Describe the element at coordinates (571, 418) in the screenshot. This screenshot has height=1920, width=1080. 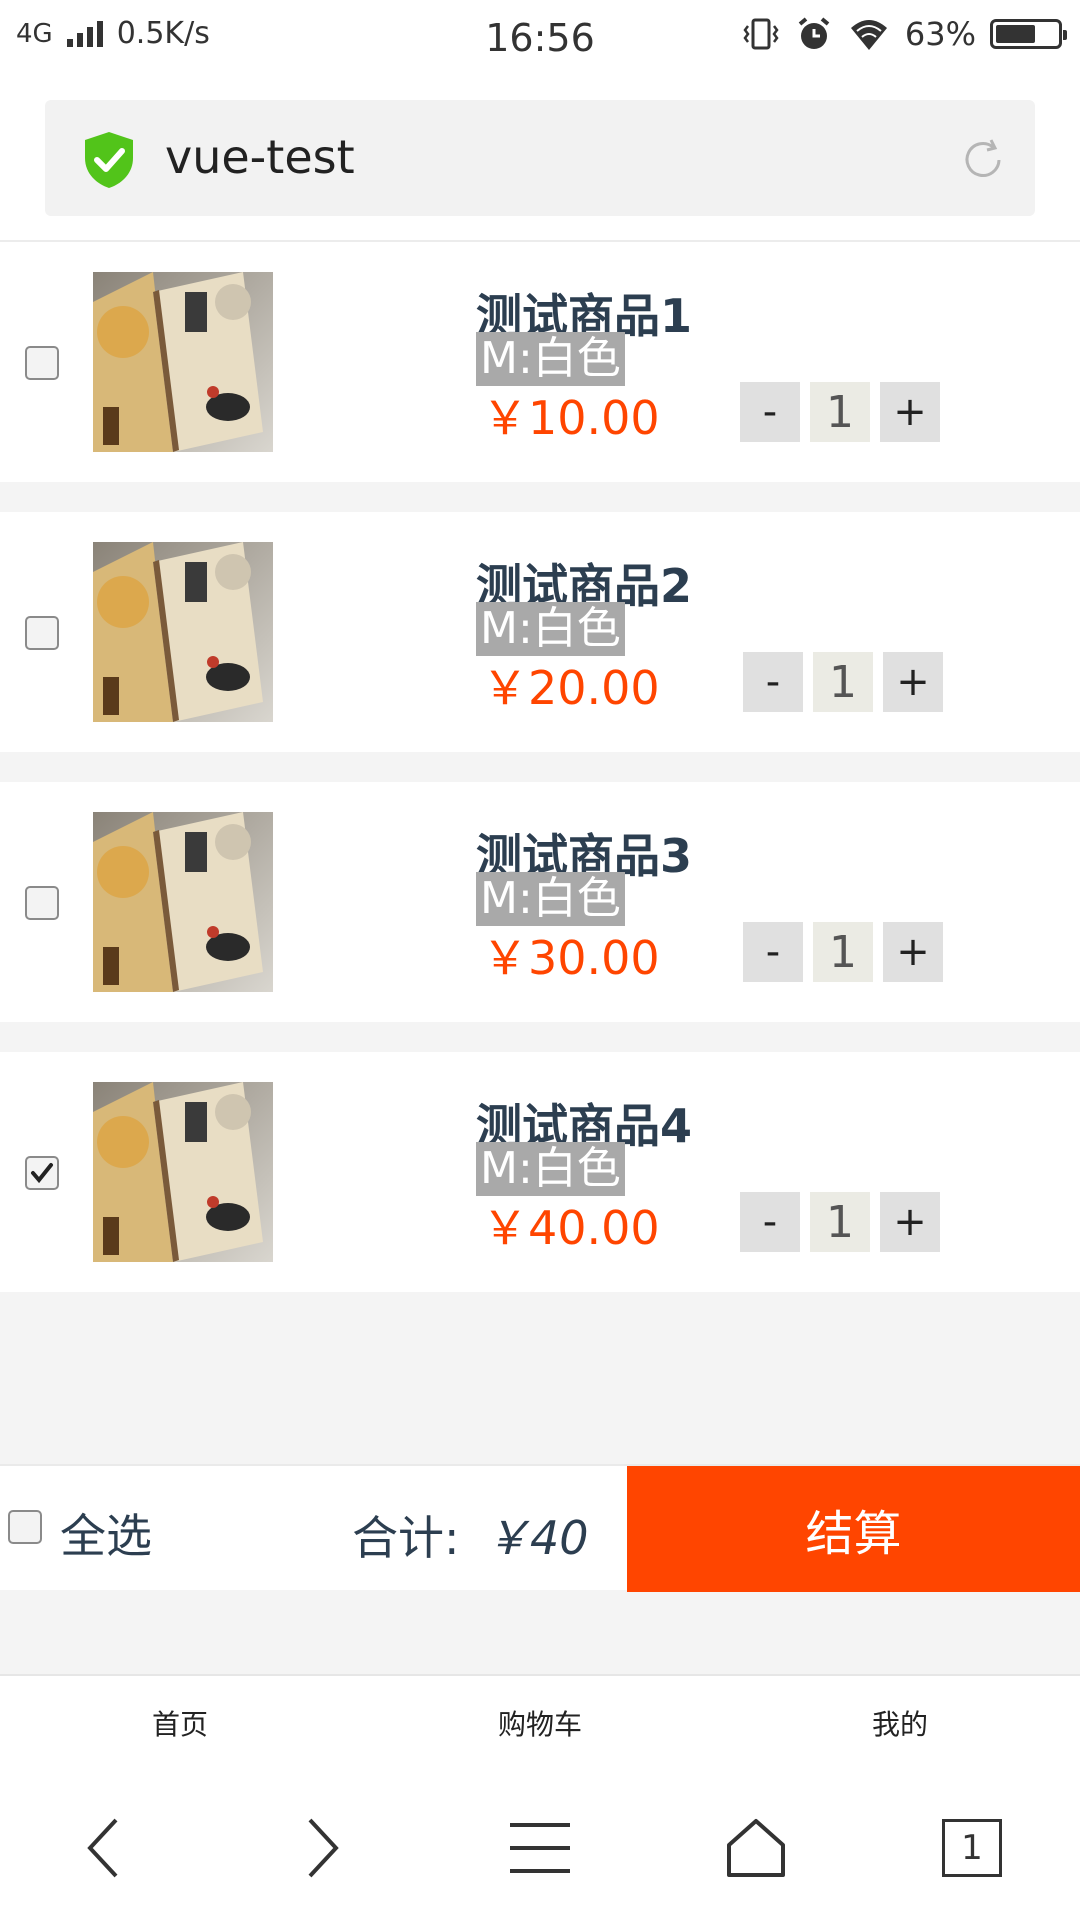
I see `item-price: ￥10.00` at that location.